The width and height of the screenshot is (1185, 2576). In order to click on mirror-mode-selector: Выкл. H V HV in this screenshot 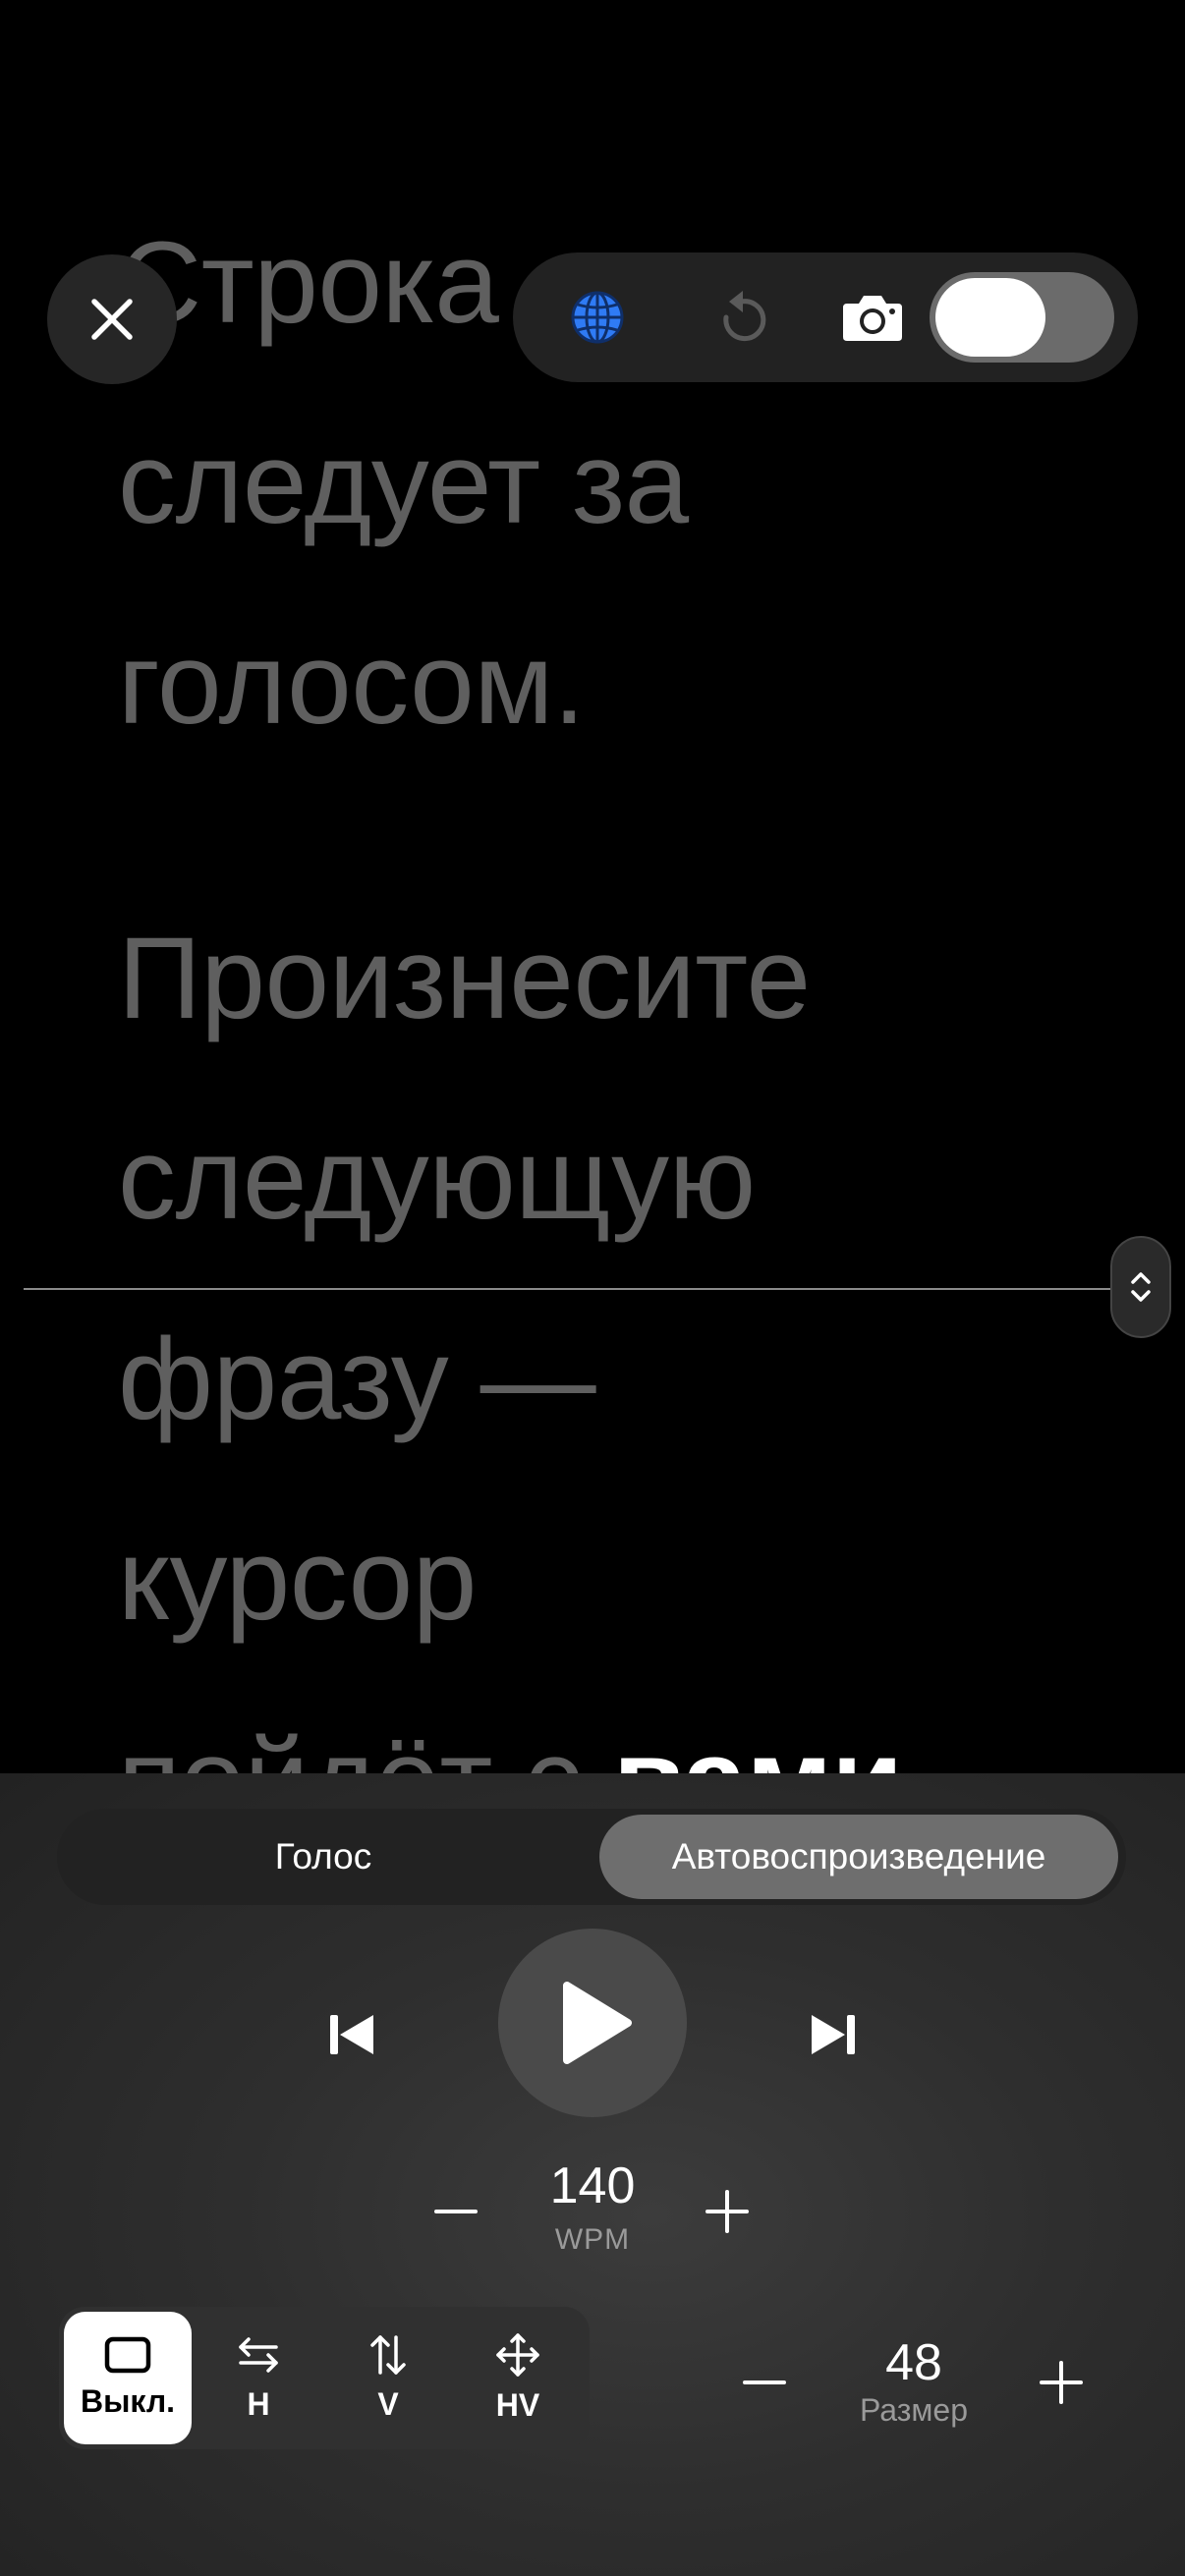, I will do `click(324, 2378)`.